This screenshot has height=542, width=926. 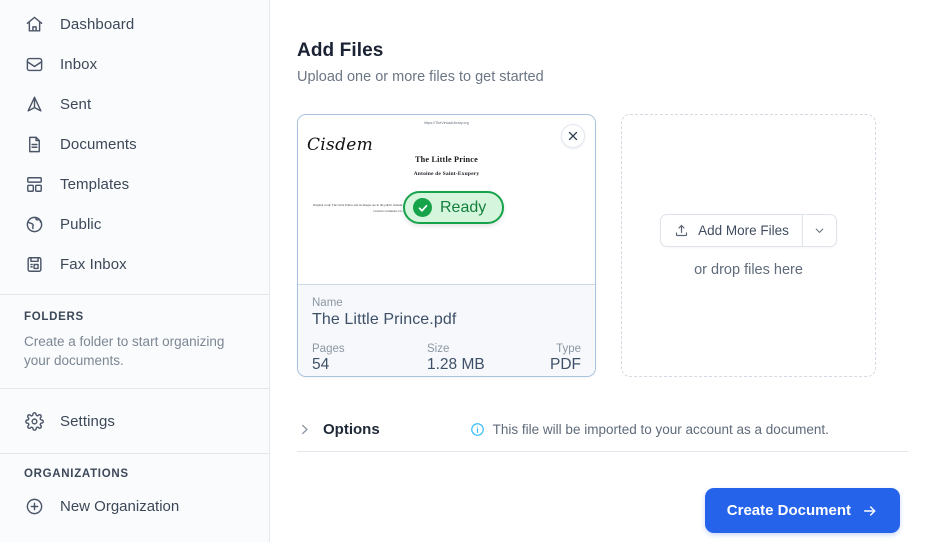 What do you see at coordinates (321, 364) in the screenshot?
I see `file-pages-value: 54` at bounding box center [321, 364].